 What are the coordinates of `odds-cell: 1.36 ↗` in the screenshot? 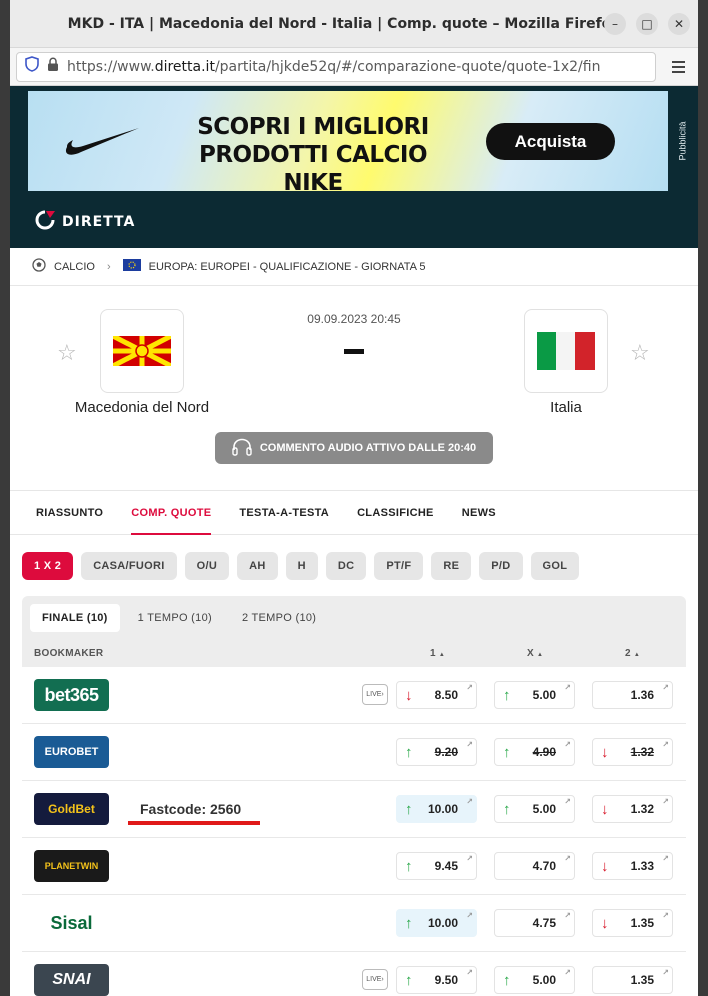 It's located at (632, 695).